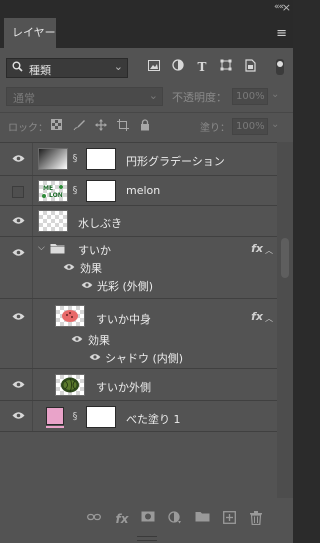  Describe the element at coordinates (147, 538) in the screenshot. I see `resize-grip` at that location.